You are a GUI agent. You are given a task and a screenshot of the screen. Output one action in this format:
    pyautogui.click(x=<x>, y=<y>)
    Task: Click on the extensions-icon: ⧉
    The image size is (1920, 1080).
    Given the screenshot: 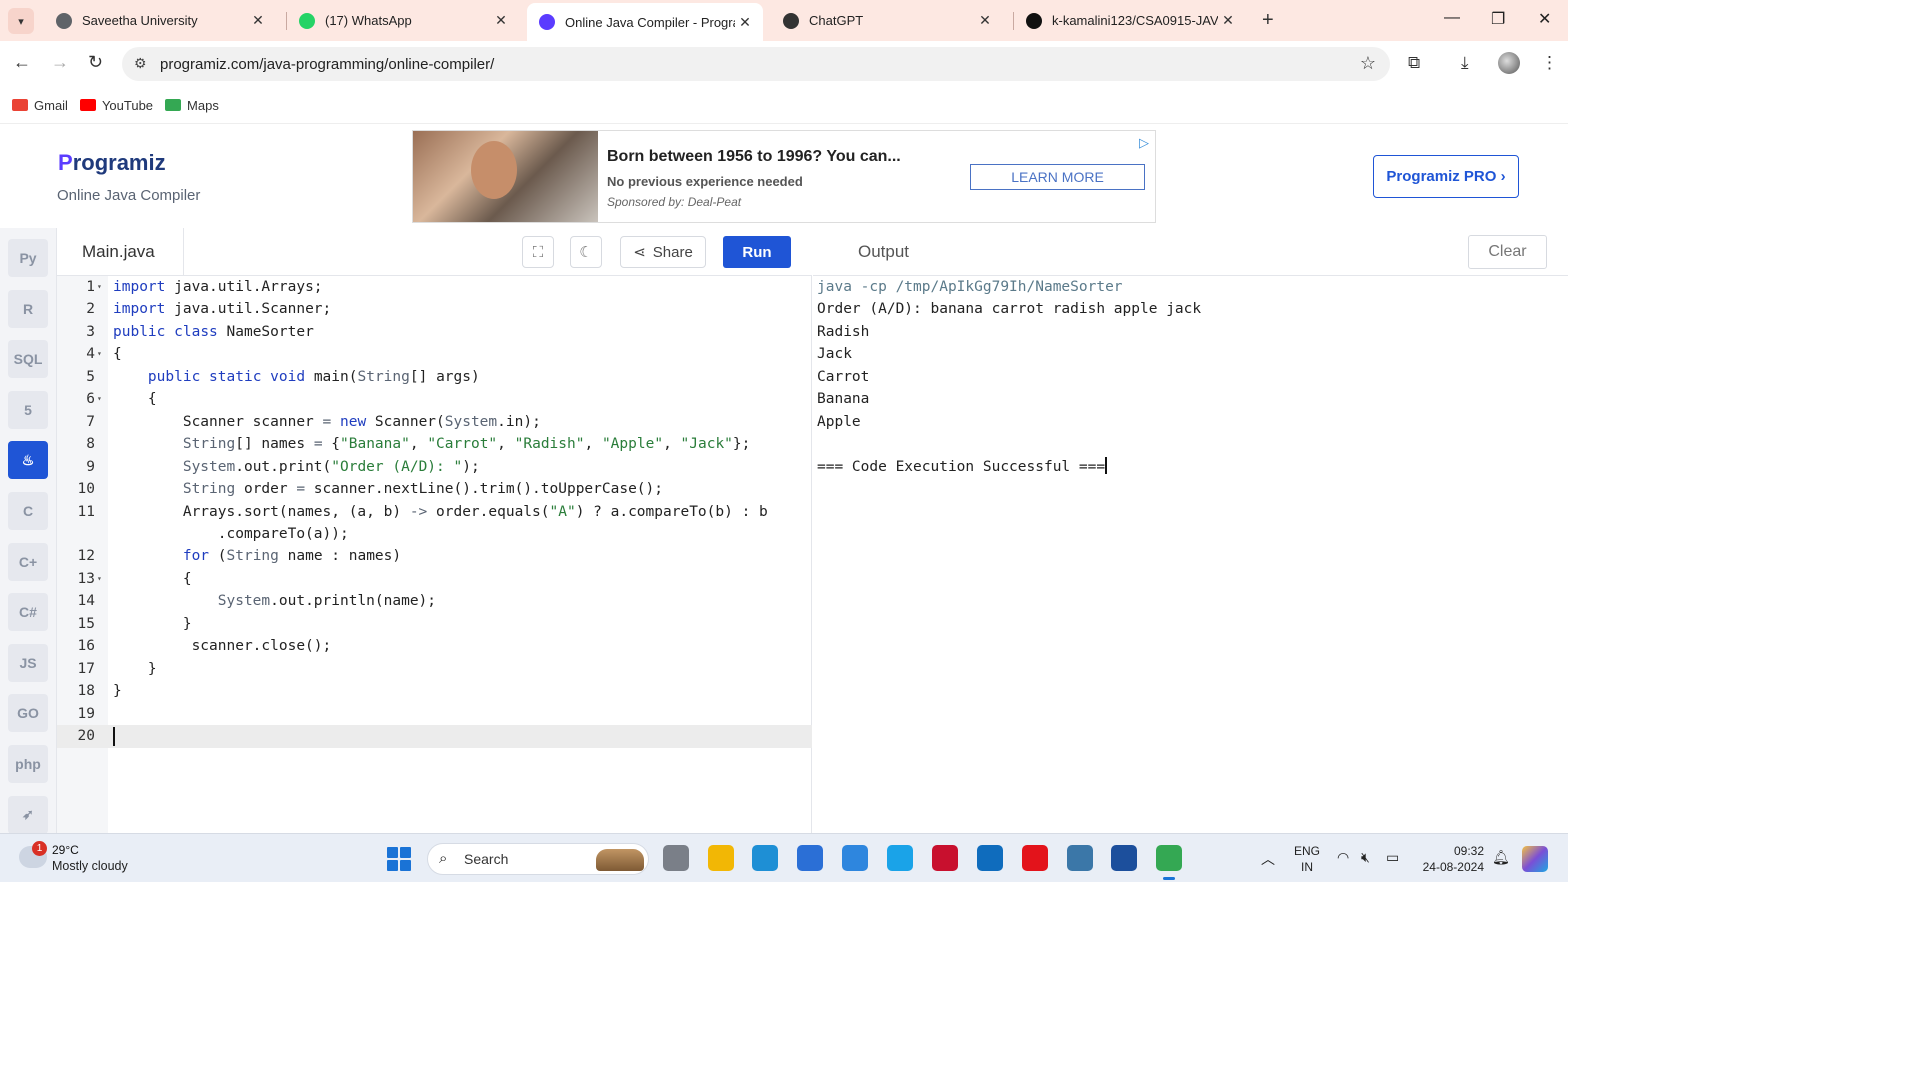 What is the action you would take?
    pyautogui.click(x=1414, y=63)
    